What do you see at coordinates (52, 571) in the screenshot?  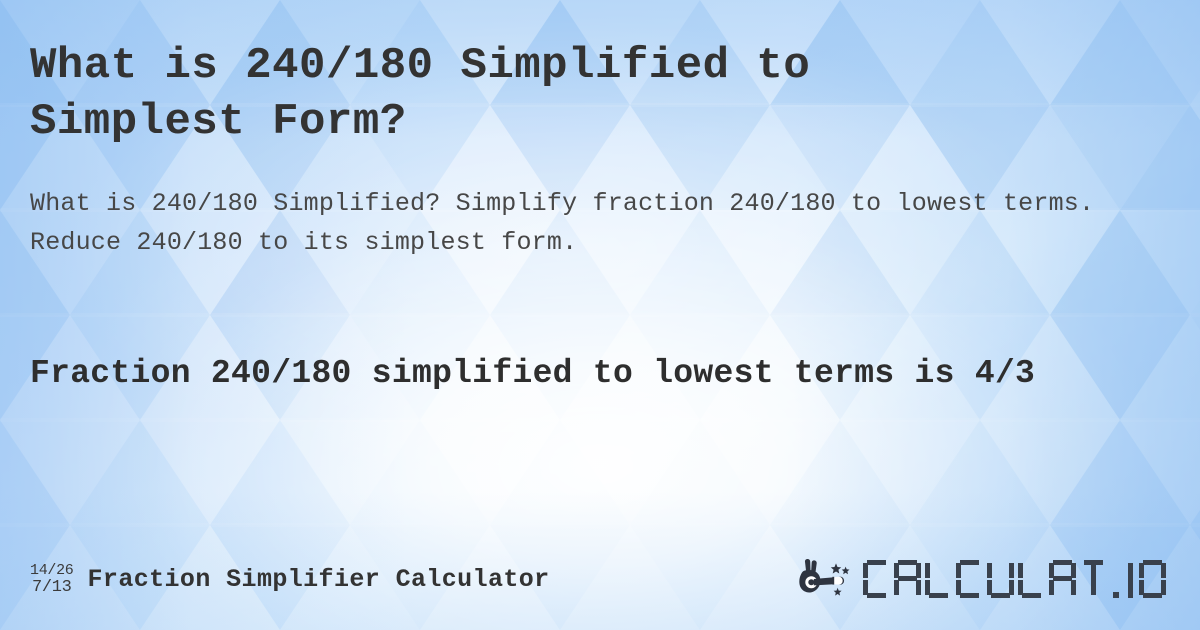 I see `fraction-icon-numerator: 14/26` at bounding box center [52, 571].